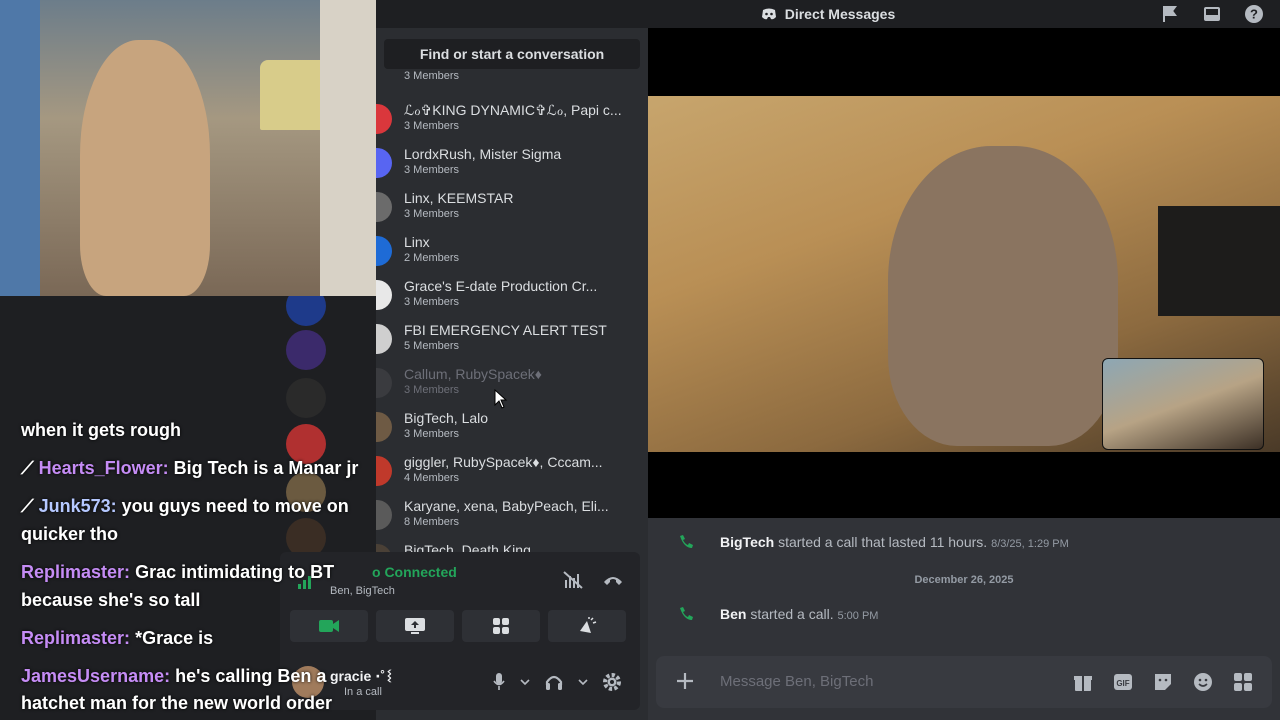 The image size is (1280, 720). I want to click on message-text: started a call., so click(792, 614).